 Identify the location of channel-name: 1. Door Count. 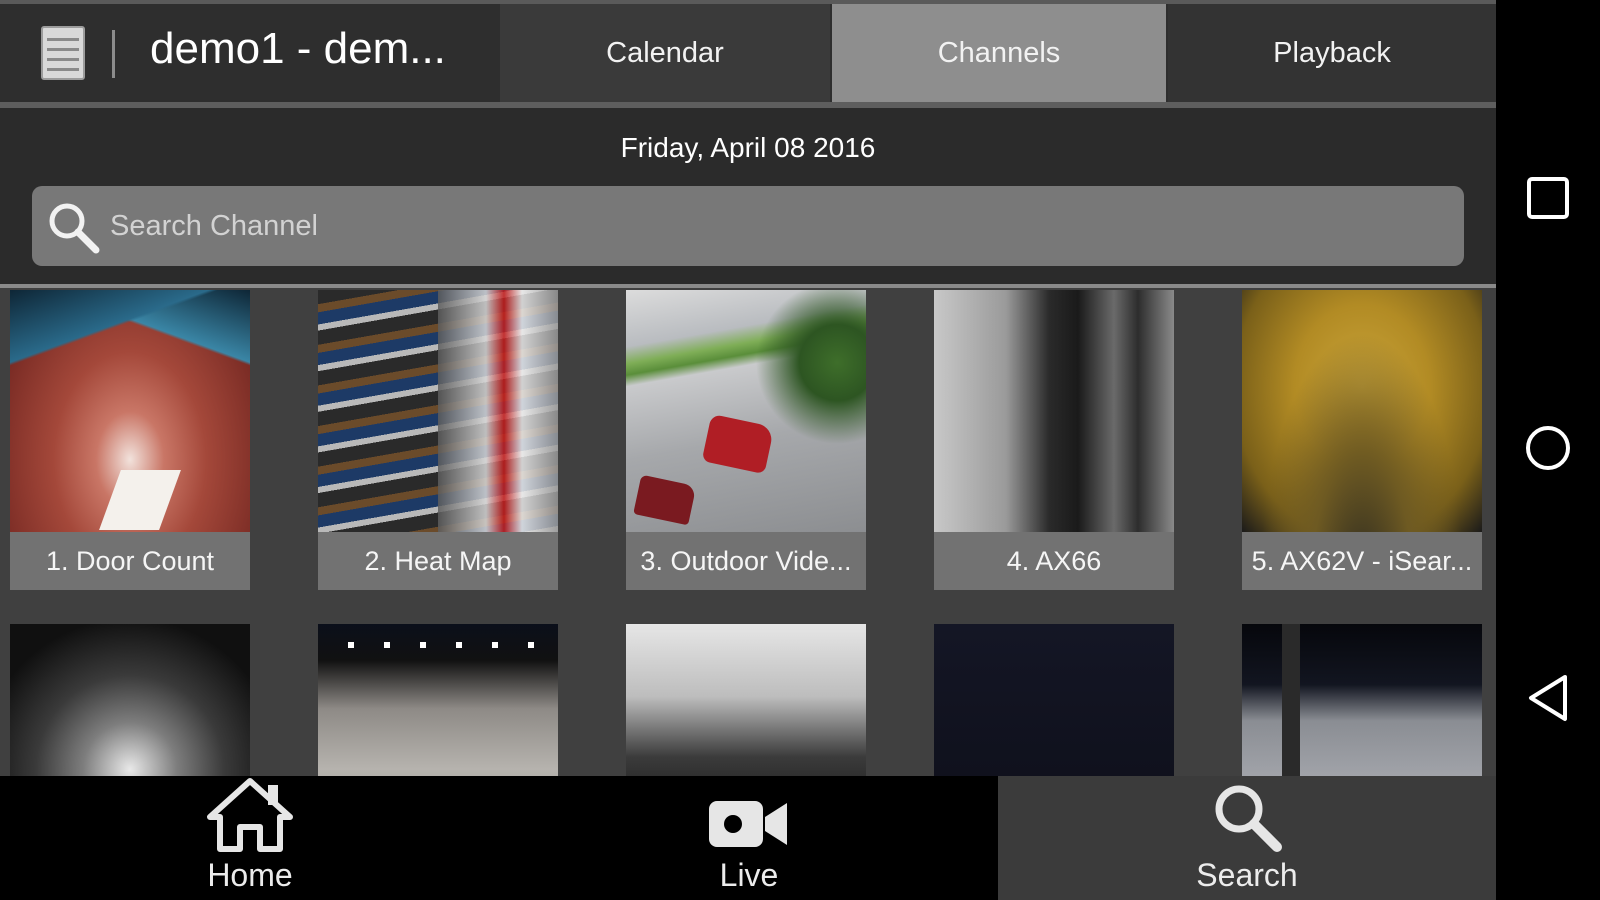
(130, 561).